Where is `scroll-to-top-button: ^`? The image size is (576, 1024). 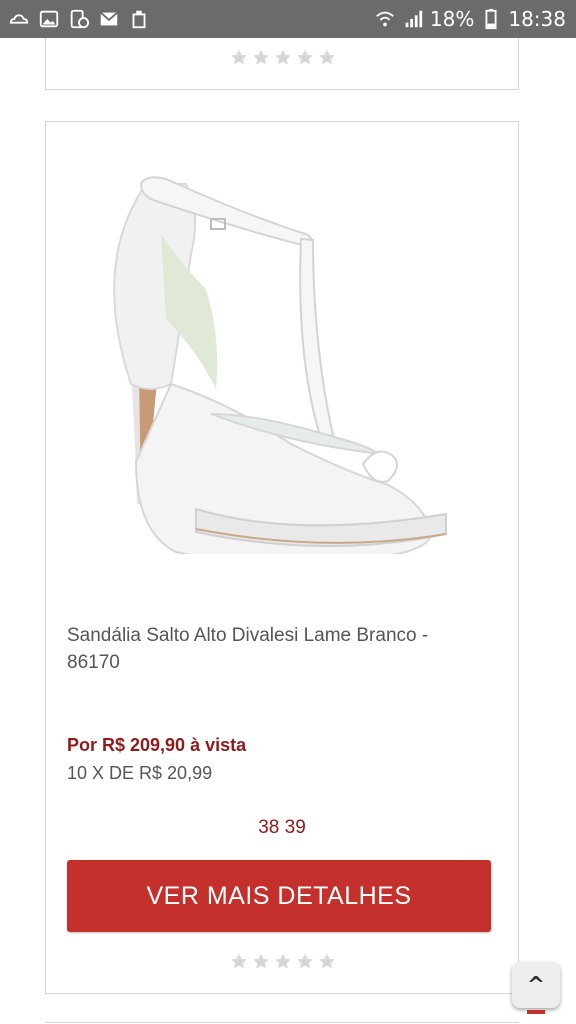 scroll-to-top-button: ^ is located at coordinates (536, 985).